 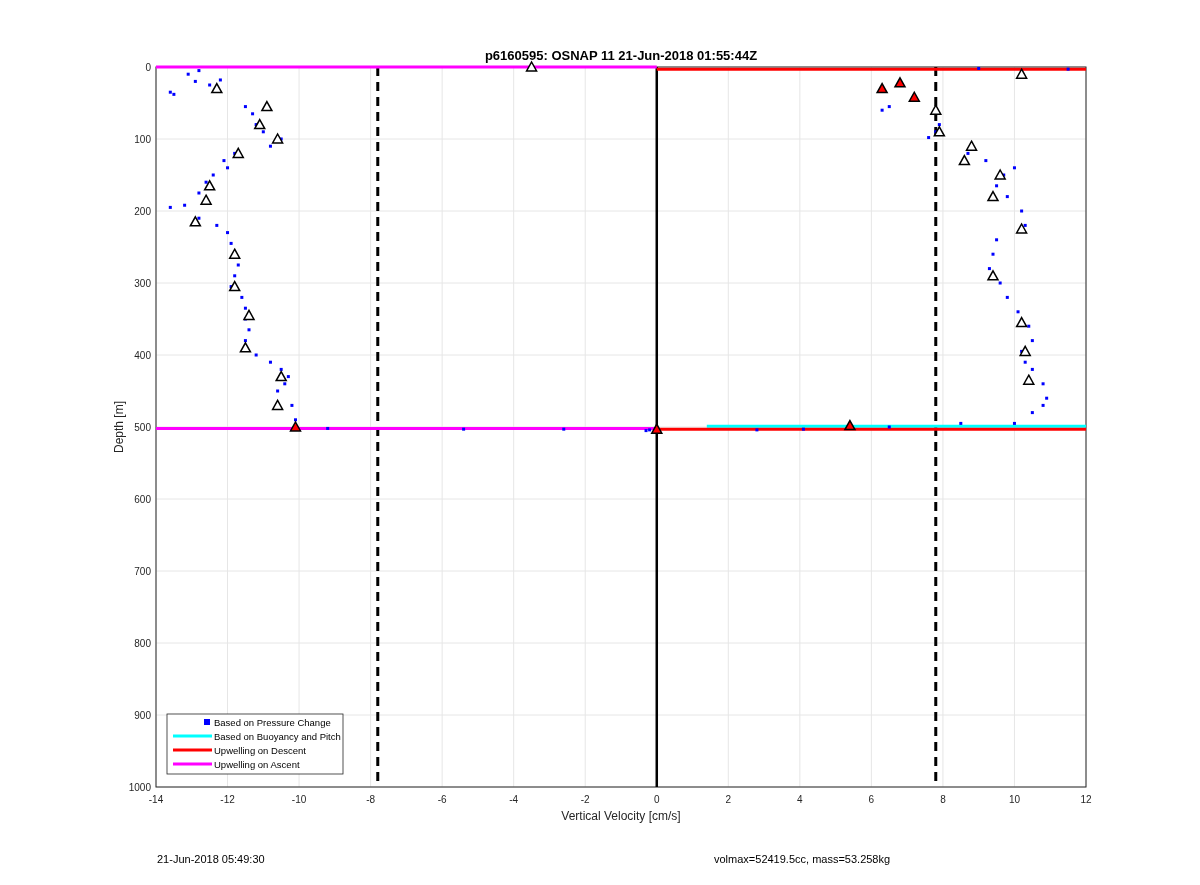 I want to click on x-tick-label: -14, so click(x=156, y=799).